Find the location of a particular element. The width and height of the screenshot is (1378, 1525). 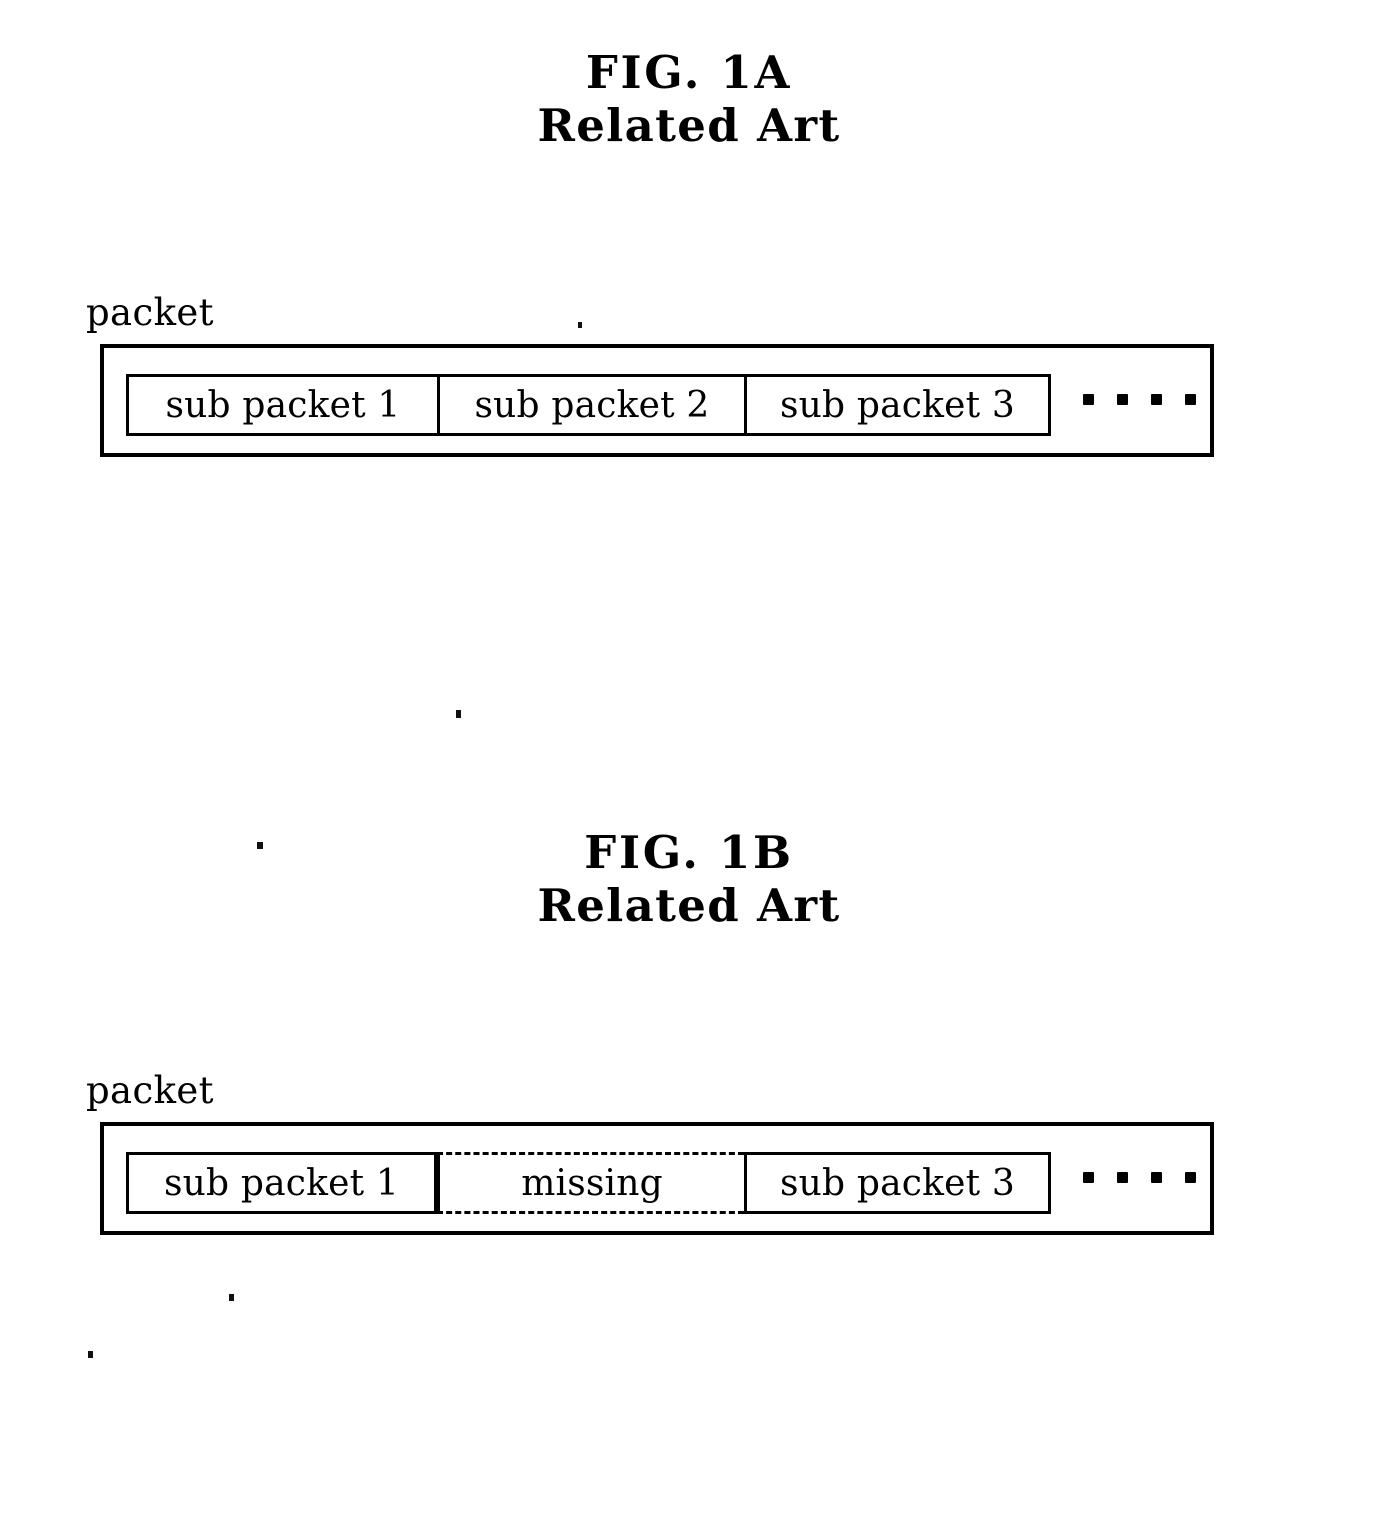

figure-1b-subpacket-row: sub packet 1 missing sub packet 3 is located at coordinates (588, 1183).